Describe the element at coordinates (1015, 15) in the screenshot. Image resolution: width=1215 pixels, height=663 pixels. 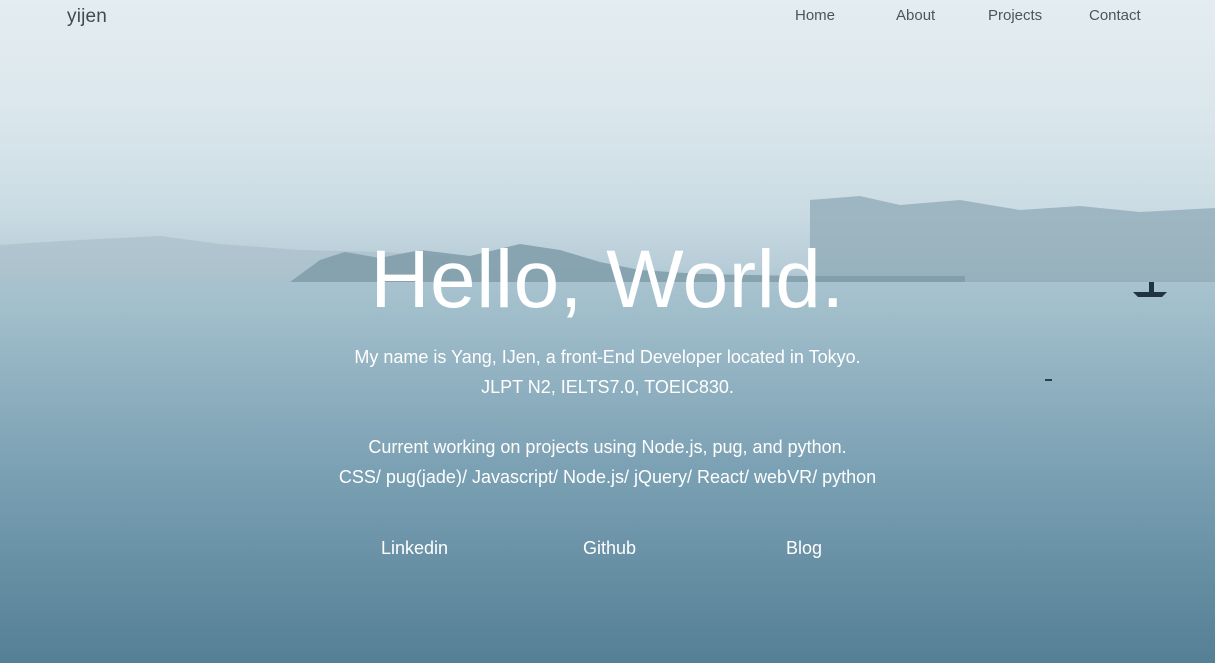
I see `nav-projects-link: Projects` at that location.